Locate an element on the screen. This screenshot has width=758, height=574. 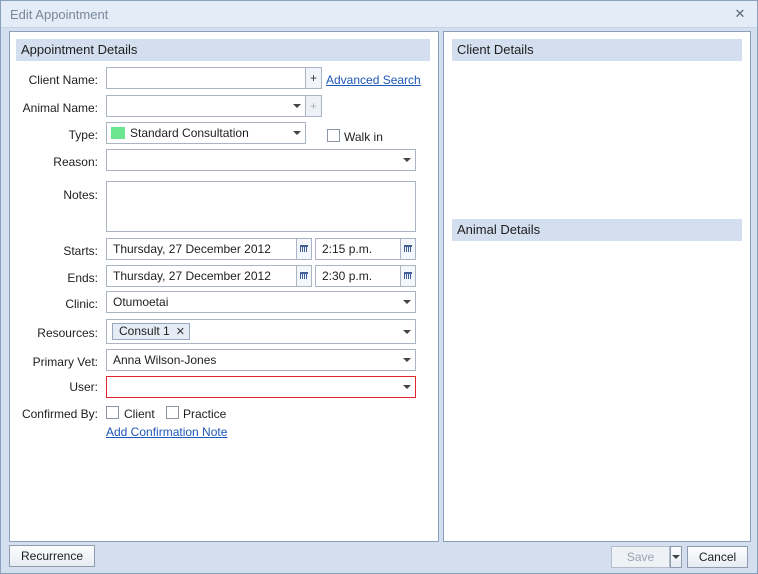
starts-label: Starts: is located at coordinates (80, 251).